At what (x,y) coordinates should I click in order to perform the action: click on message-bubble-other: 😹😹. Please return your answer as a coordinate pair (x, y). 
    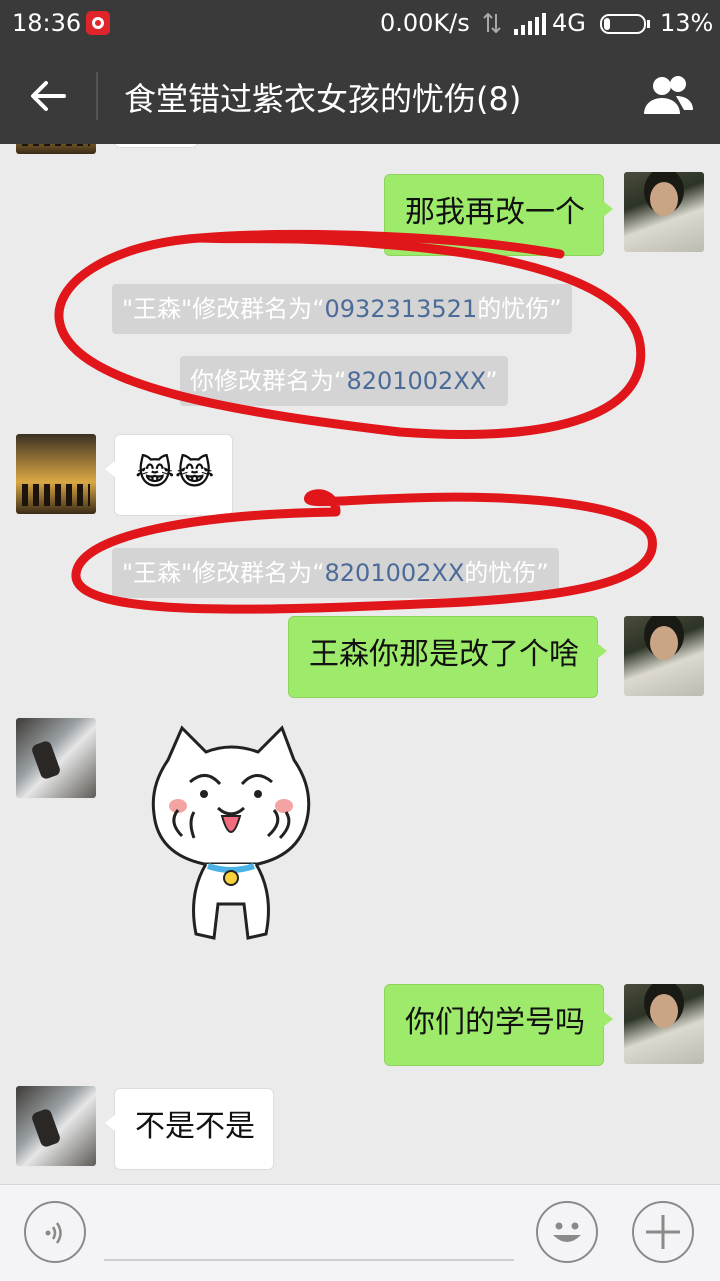
    Looking at the image, I should click on (169, 475).